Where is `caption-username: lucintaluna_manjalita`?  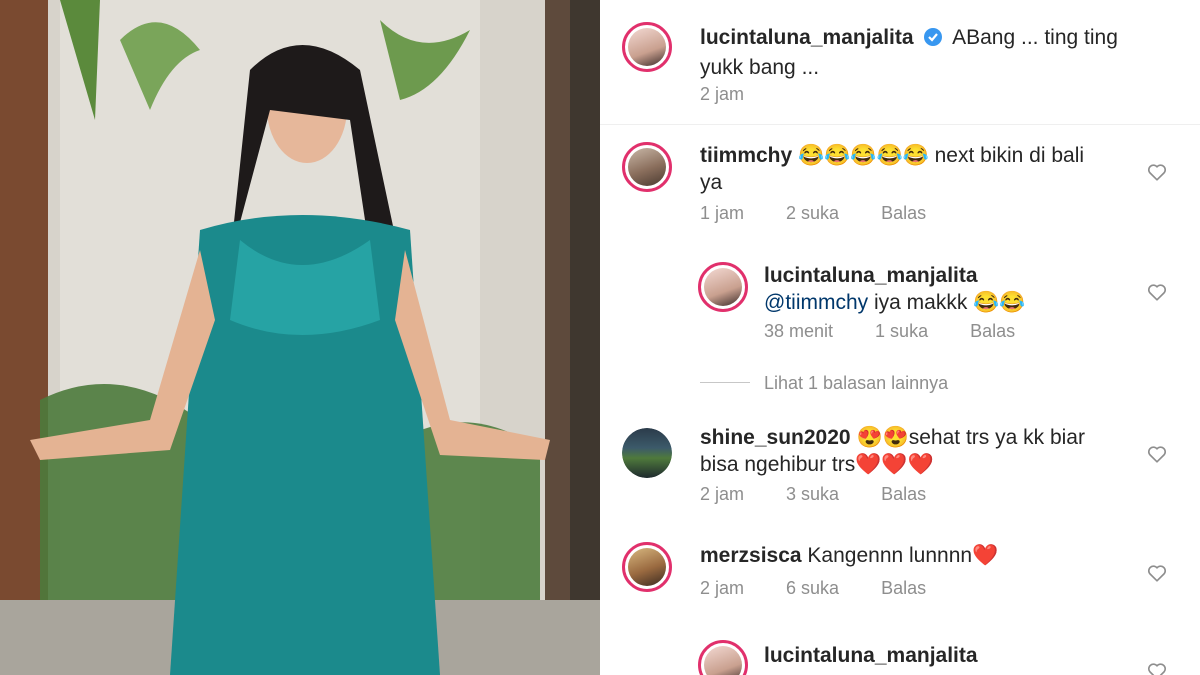 caption-username: lucintaluna_manjalita is located at coordinates (807, 37).